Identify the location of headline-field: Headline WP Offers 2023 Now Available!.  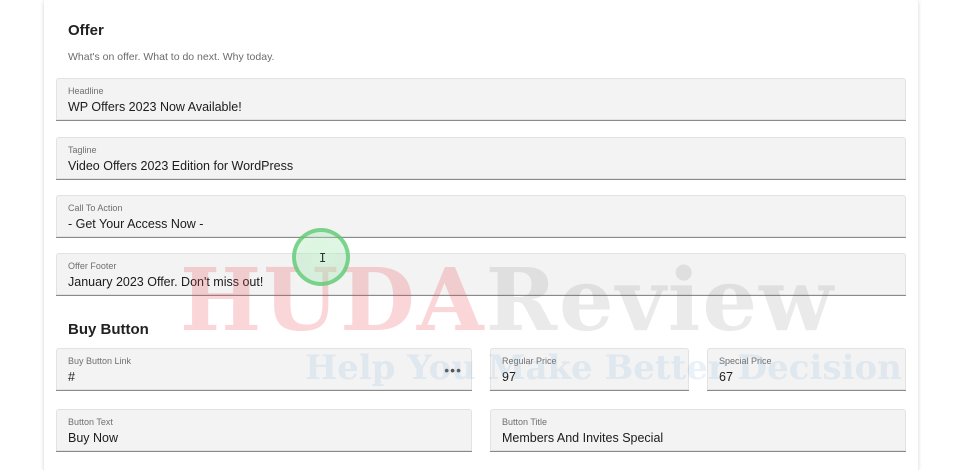
(481, 99).